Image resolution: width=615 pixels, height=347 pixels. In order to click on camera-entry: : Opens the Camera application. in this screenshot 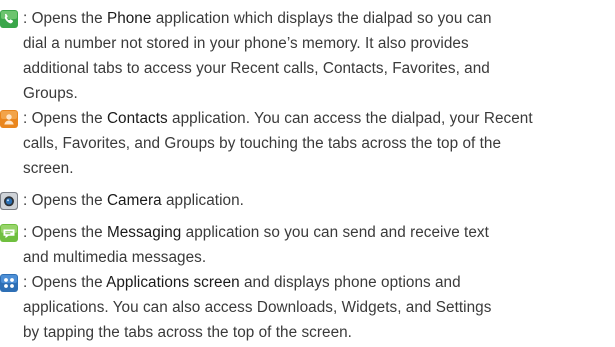, I will do `click(300, 200)`.